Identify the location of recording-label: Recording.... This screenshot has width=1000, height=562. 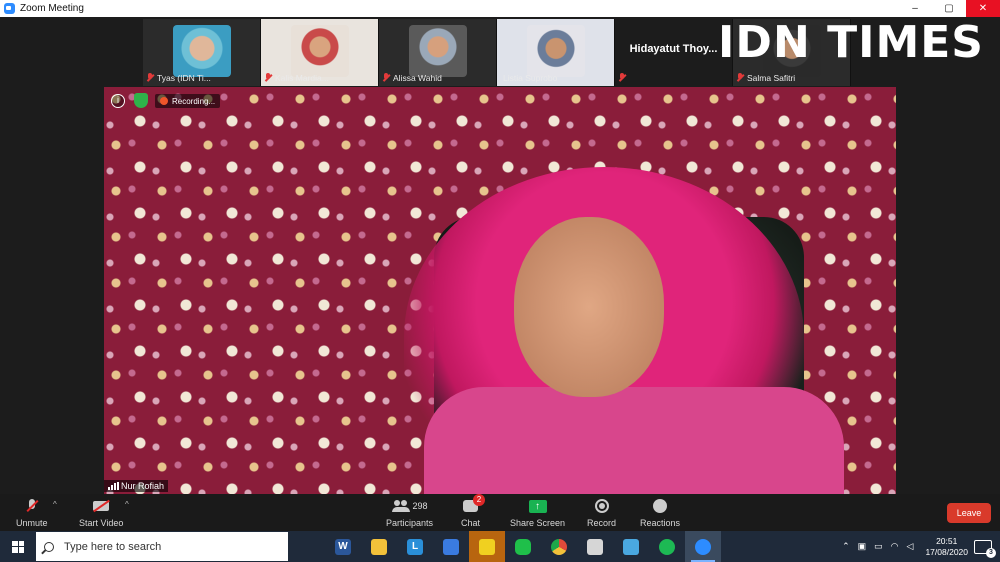
(194, 101).